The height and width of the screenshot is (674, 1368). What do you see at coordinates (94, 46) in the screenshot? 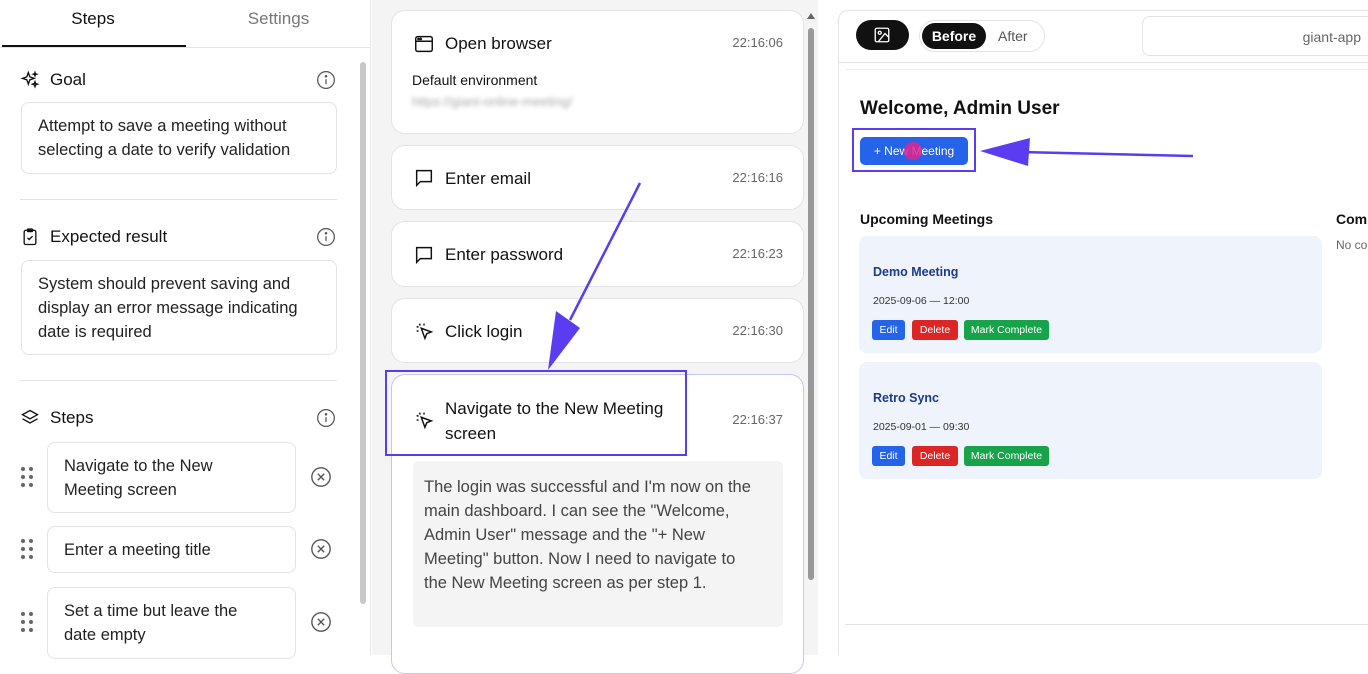
I see `active-tab-indicator` at bounding box center [94, 46].